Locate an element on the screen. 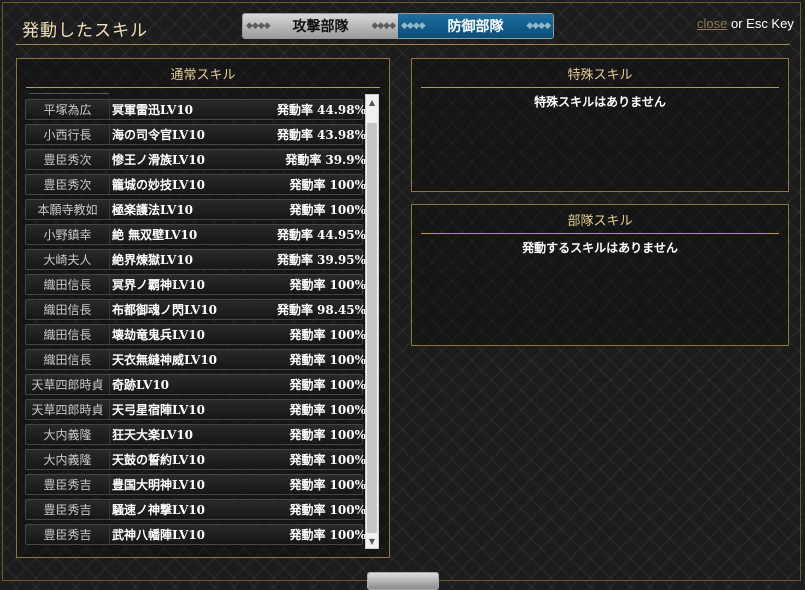 The height and width of the screenshot is (590, 805). tab-defense-unit: ◆◆◆◆ 防御部隊 ◆◆◆◆ is located at coordinates (475, 26).